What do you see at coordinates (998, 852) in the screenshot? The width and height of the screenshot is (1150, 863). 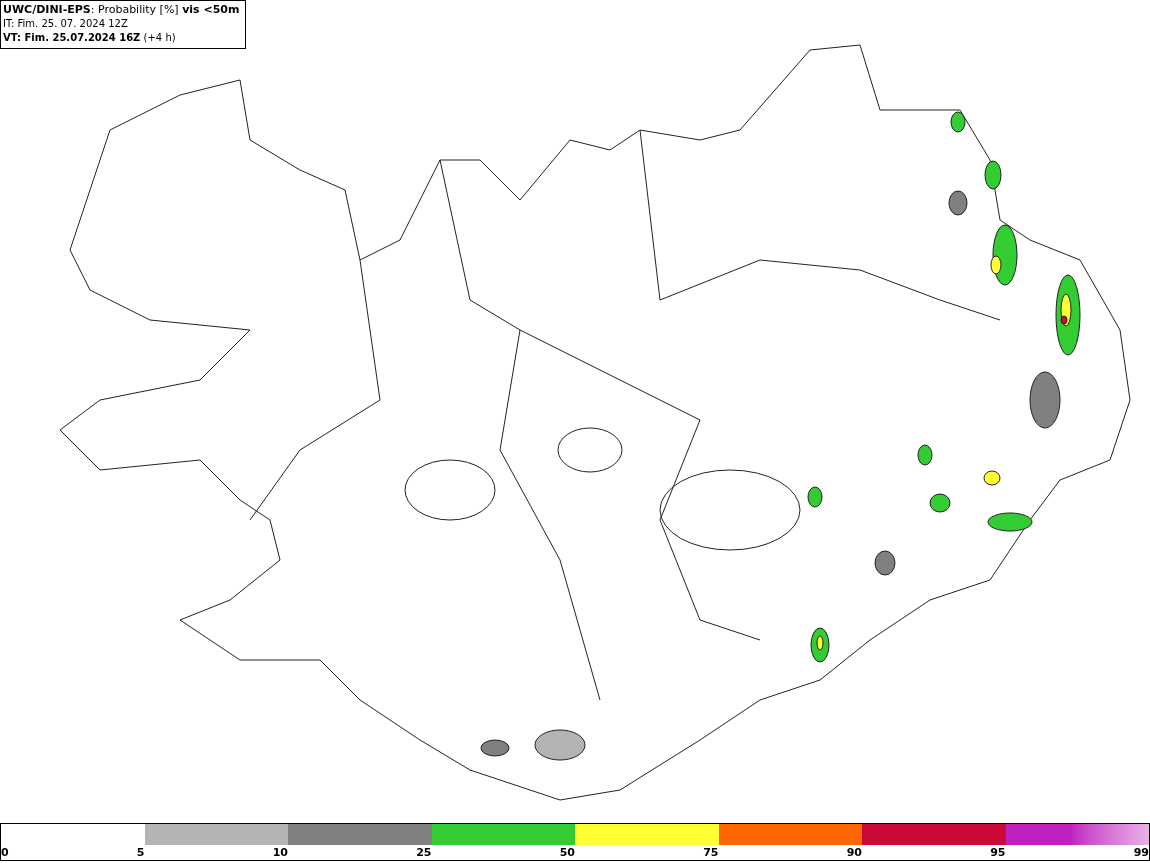 I see `legend-label: 95` at bounding box center [998, 852].